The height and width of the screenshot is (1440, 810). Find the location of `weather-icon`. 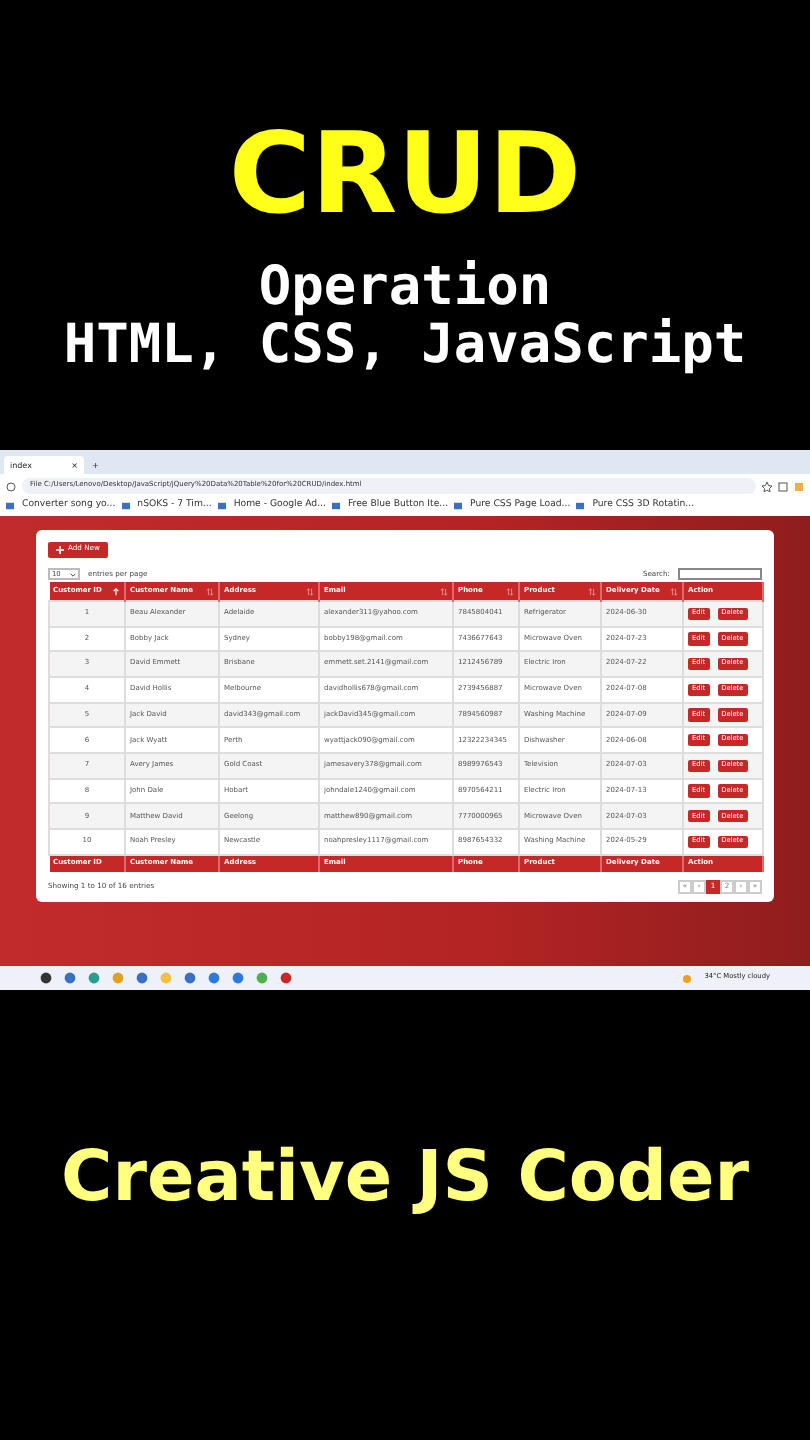

weather-icon is located at coordinates (687, 978).